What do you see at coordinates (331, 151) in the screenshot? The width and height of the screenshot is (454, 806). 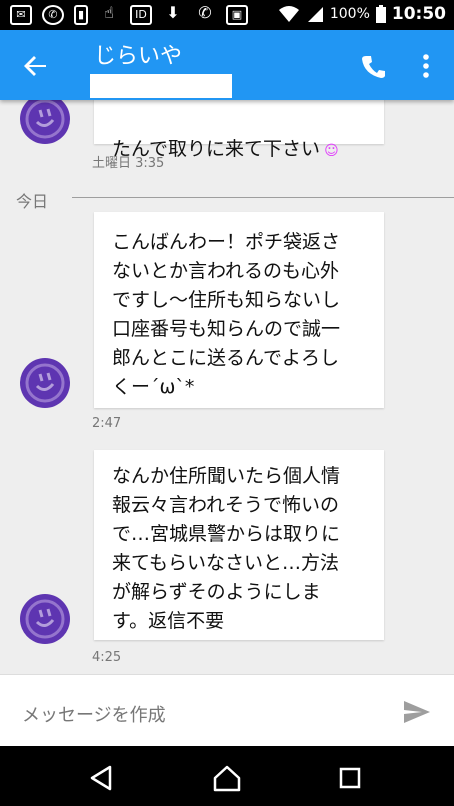 I see `smile-emoji-icon: ☺` at bounding box center [331, 151].